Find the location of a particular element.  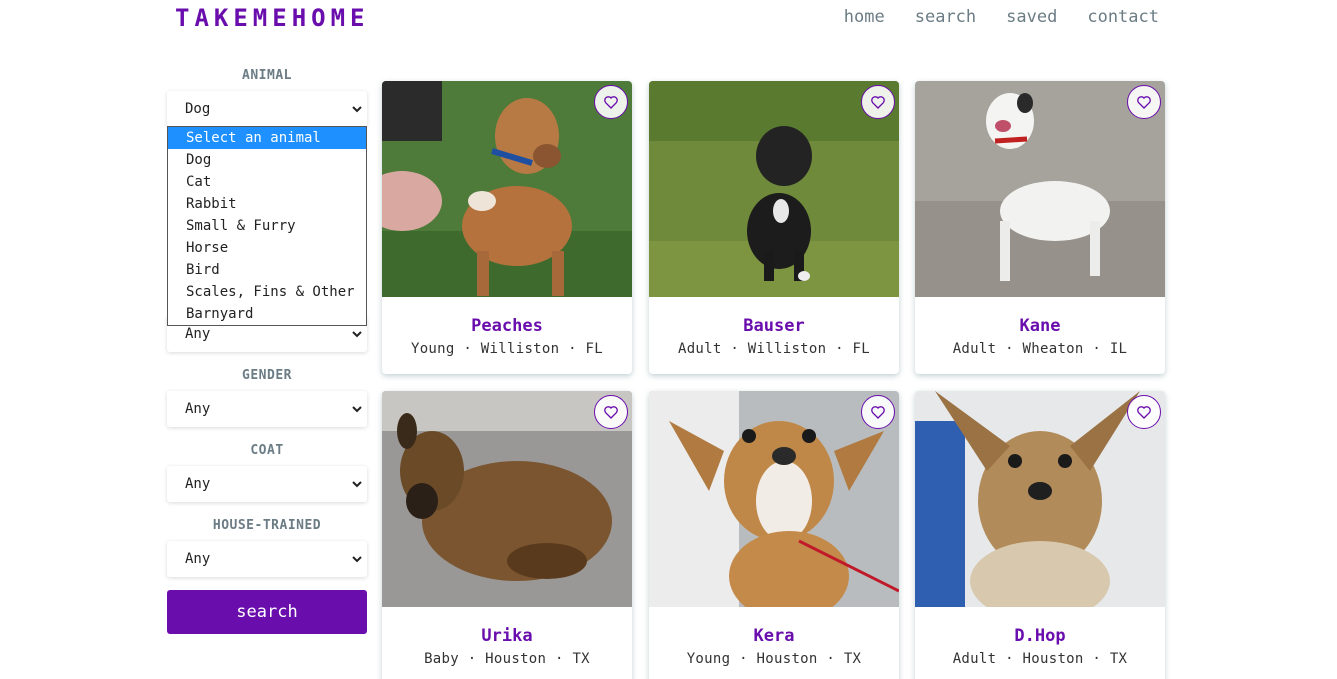

house-trained-select-value: Any is located at coordinates (198, 559).